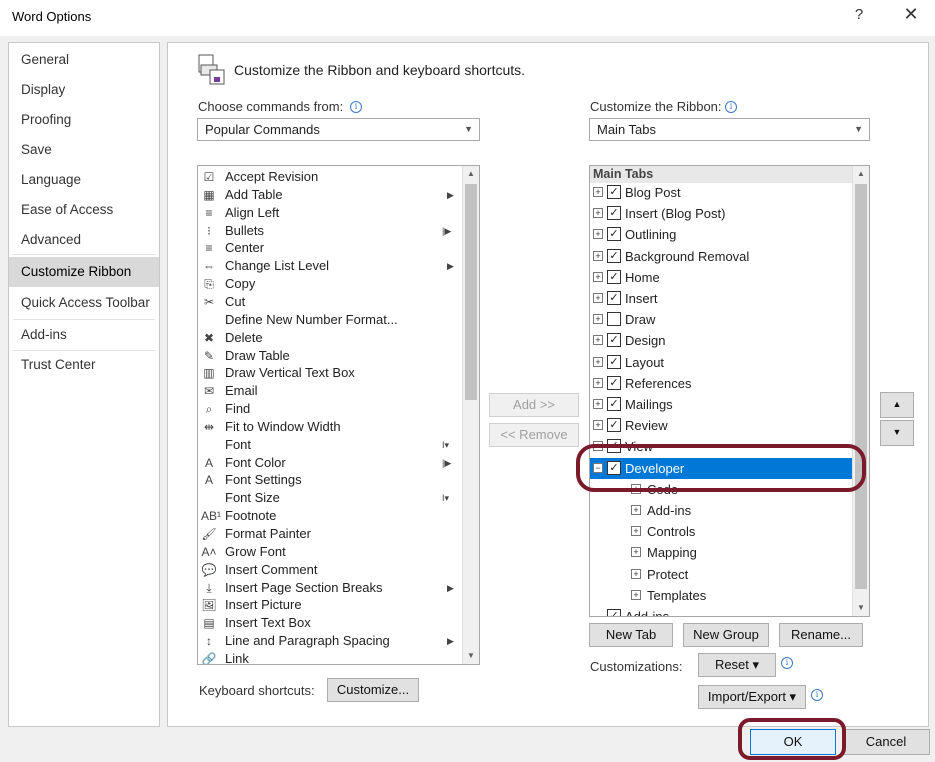  What do you see at coordinates (84, 210) in the screenshot?
I see `nav-item-ease-of-access: Ease of Access` at bounding box center [84, 210].